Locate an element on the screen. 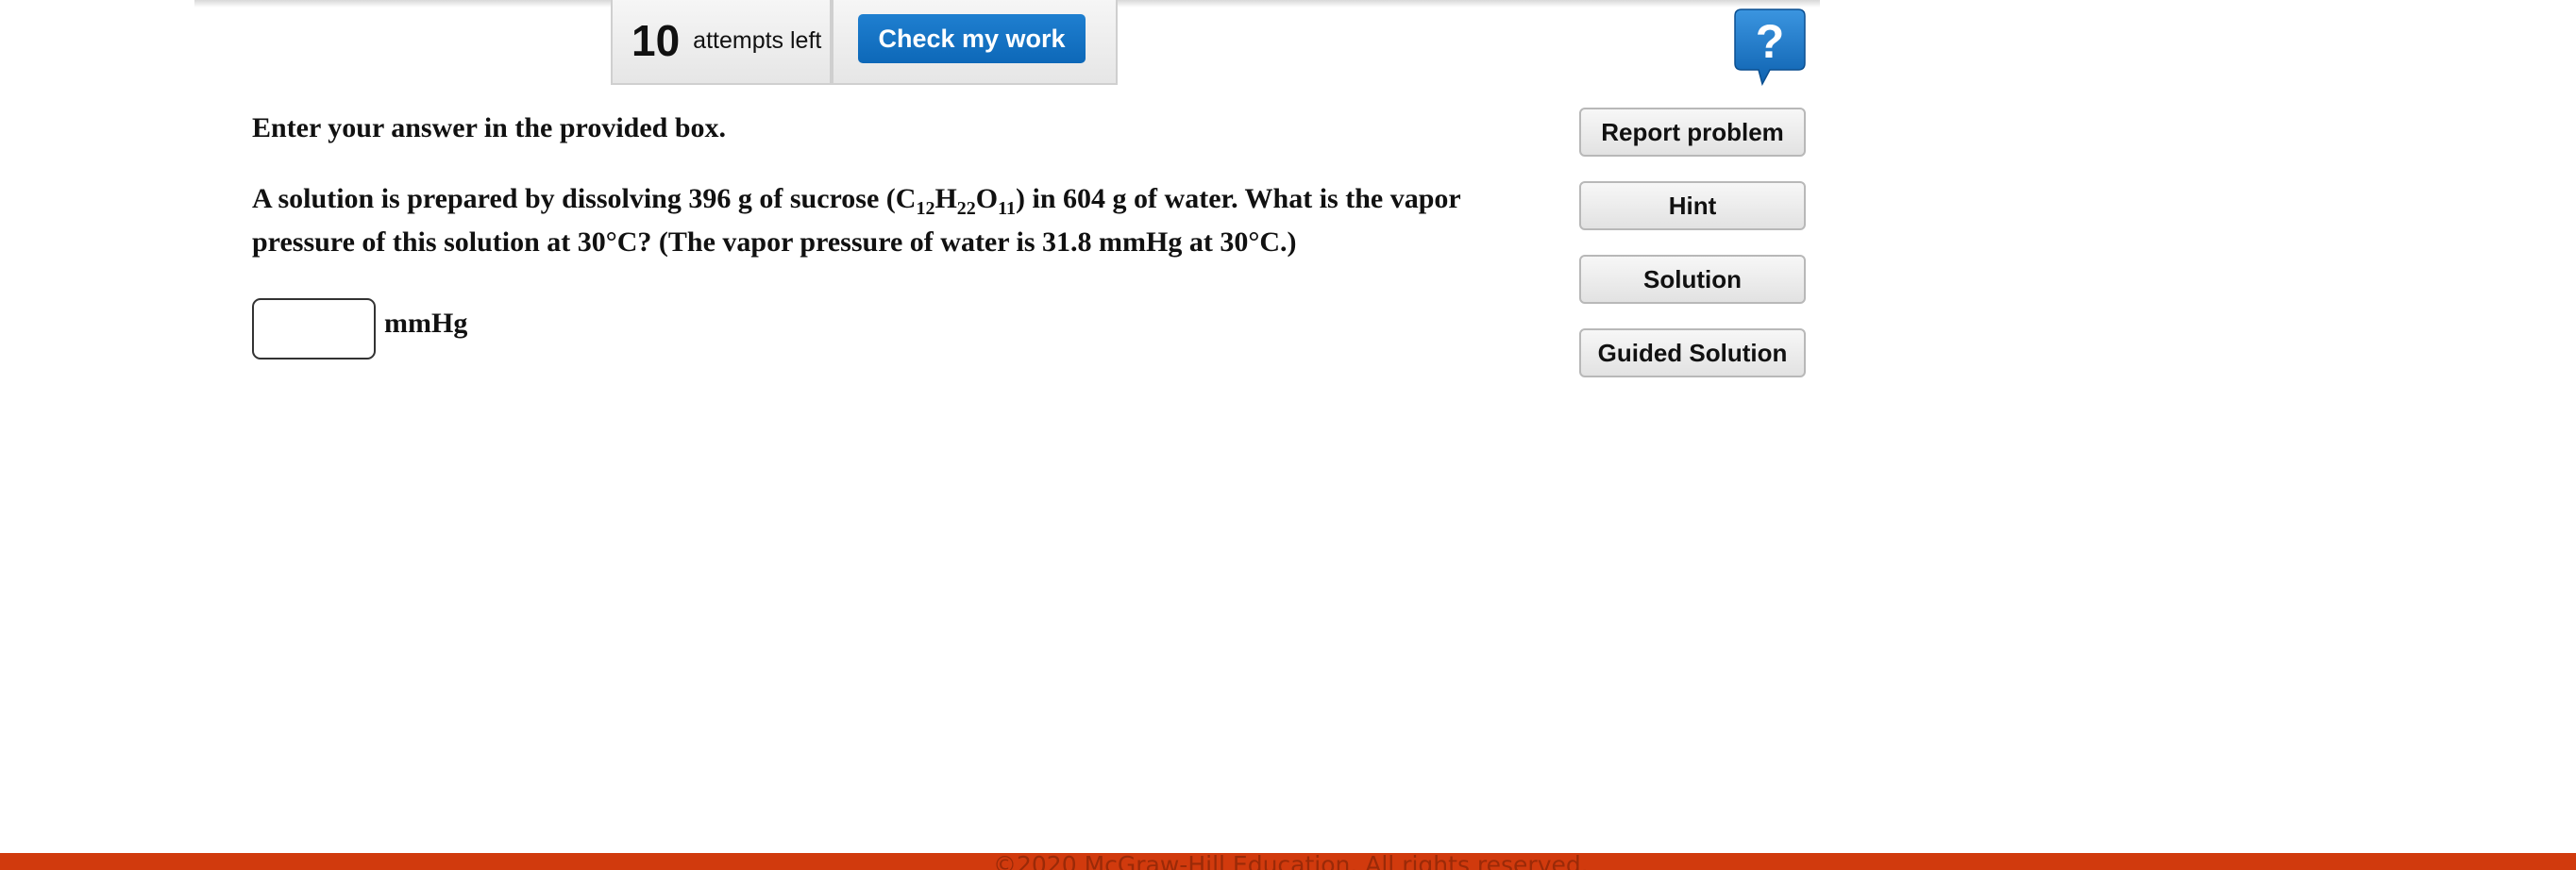 The width and height of the screenshot is (2576, 870). instruction-text: Enter your answer in the provided box. is located at coordinates (490, 127).